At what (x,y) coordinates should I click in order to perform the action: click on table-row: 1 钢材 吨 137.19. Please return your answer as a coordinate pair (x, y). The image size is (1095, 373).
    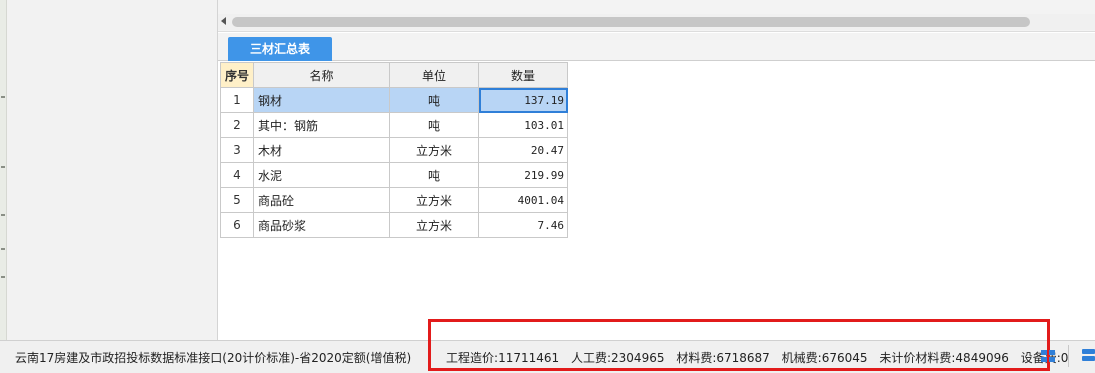
    Looking at the image, I should click on (394, 100).